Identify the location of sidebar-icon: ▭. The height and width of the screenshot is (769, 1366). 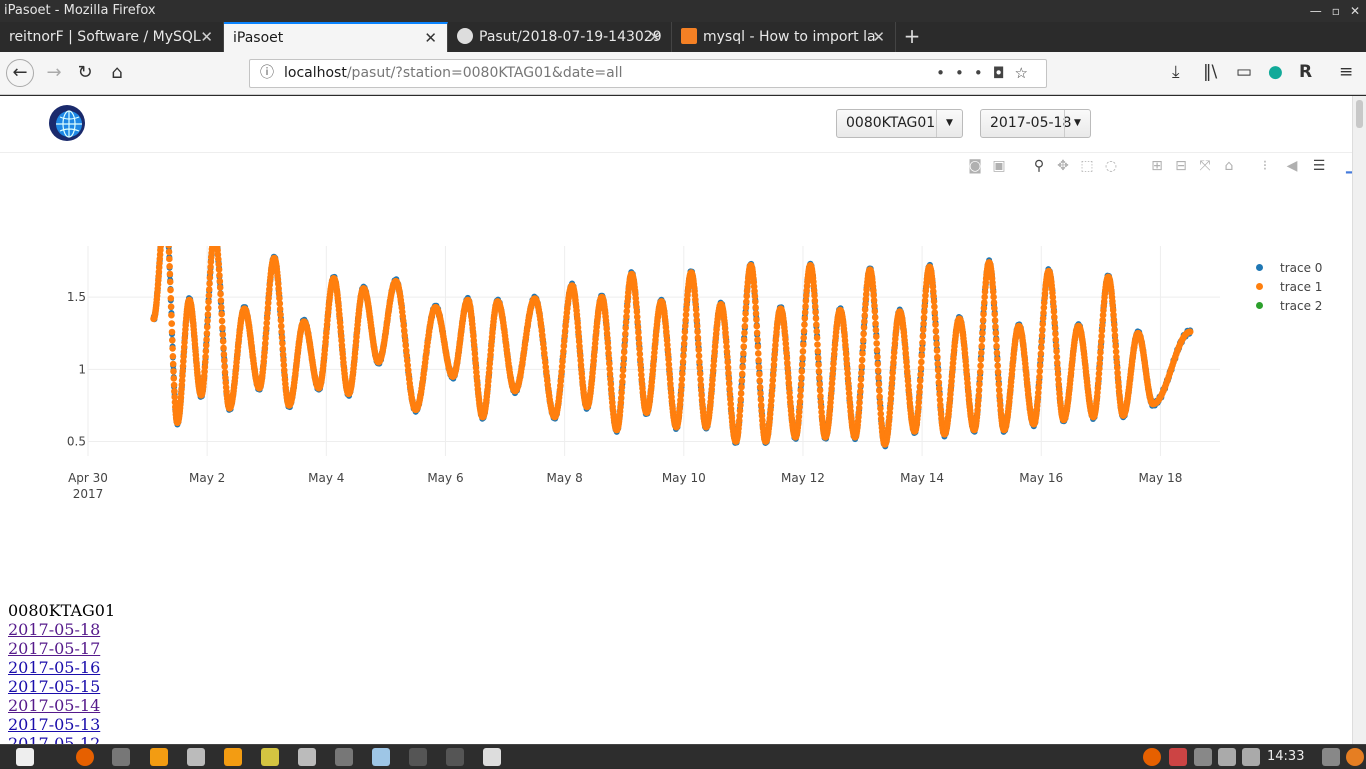
(1244, 72).